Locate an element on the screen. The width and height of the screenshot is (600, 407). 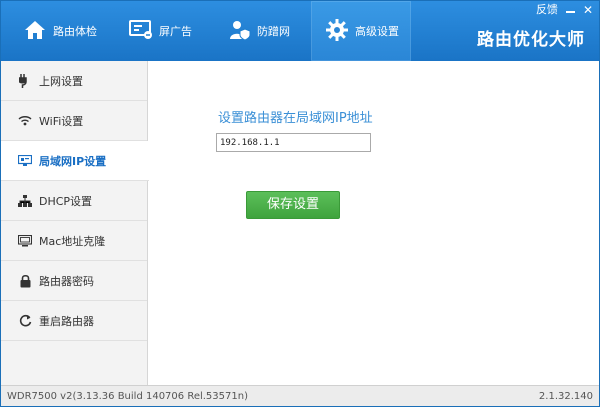
nav-tab-router-check: 路由体检 is located at coordinates (56, 31).